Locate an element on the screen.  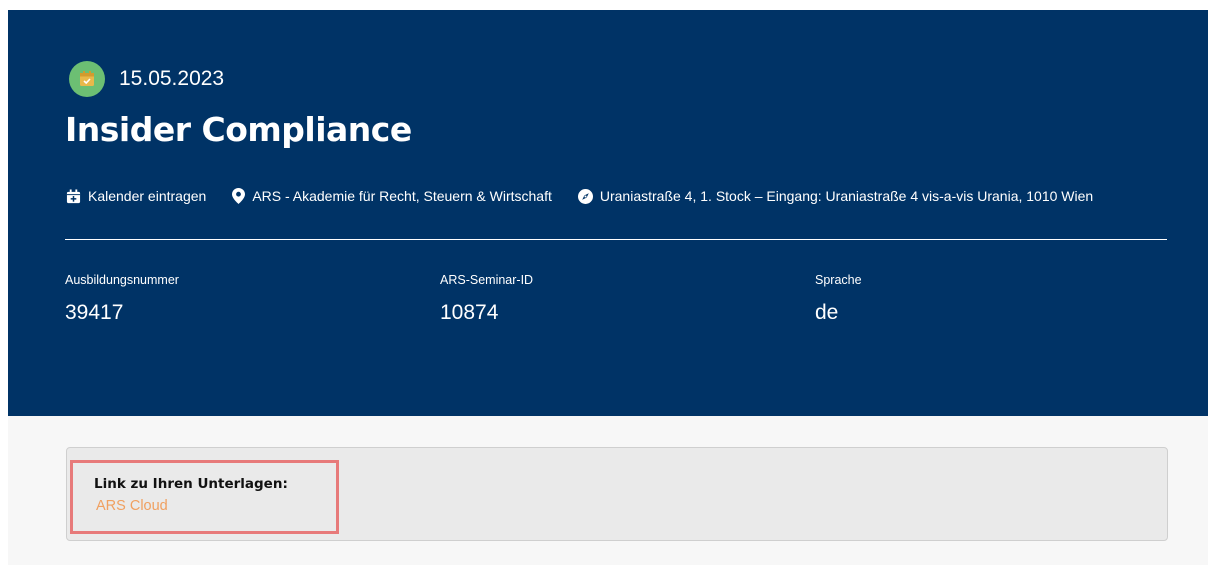
map-pin-icon is located at coordinates (239, 196).